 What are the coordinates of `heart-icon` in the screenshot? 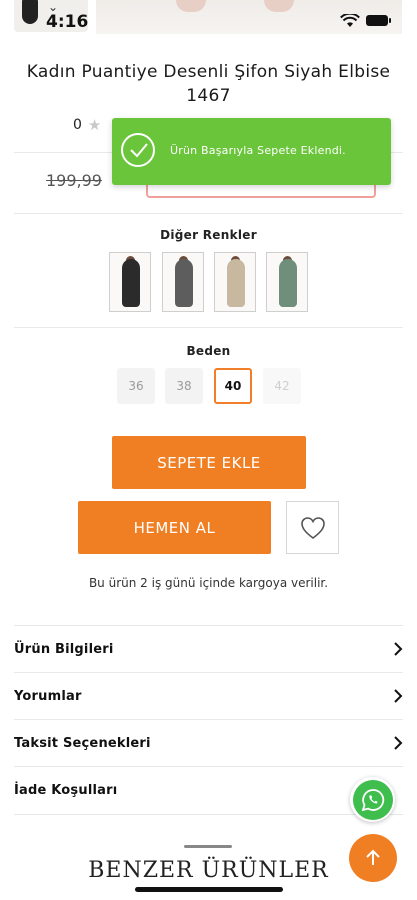 It's located at (312, 527).